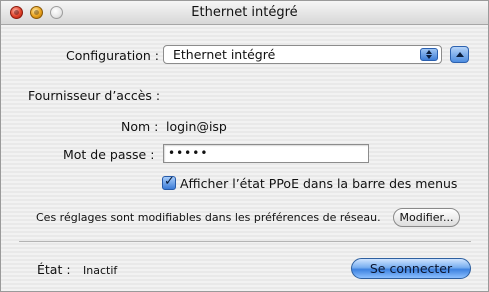  Describe the element at coordinates (196, 126) in the screenshot. I see `name-value: login@isp` at that location.